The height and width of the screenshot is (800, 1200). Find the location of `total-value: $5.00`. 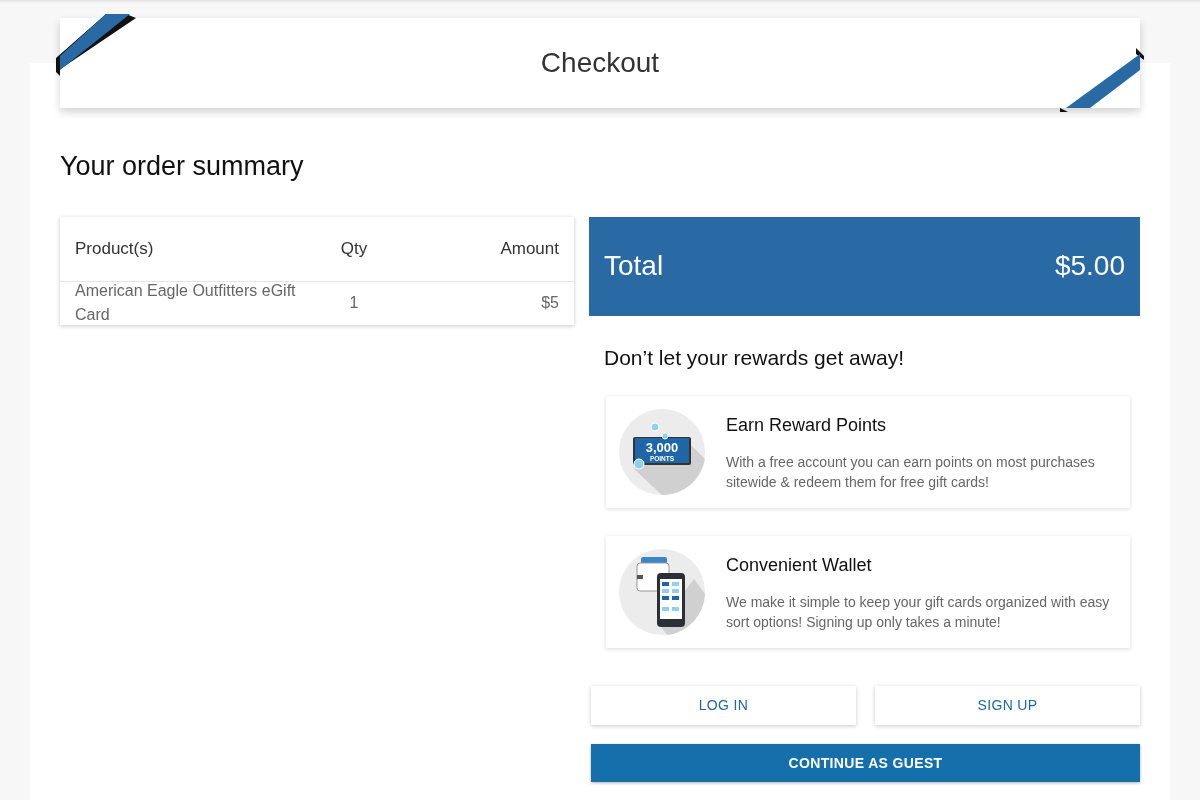

total-value: $5.00 is located at coordinates (1089, 266).